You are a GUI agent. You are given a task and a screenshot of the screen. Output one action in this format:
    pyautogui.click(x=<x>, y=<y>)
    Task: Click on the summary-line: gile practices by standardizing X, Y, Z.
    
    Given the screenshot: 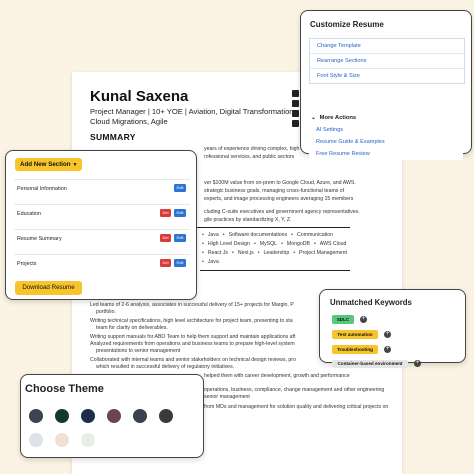 What is the action you would take?
    pyautogui.click(x=248, y=220)
    